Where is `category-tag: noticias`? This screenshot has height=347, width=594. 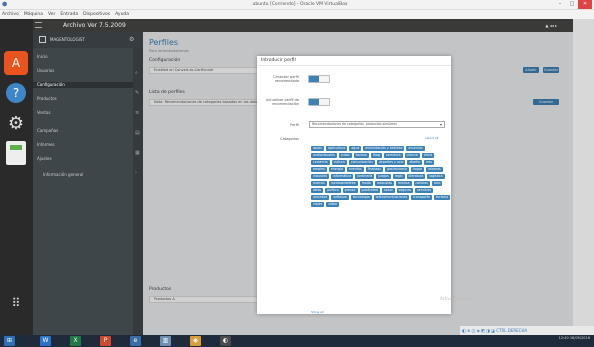
category-tag: noticias is located at coordinates (421, 183).